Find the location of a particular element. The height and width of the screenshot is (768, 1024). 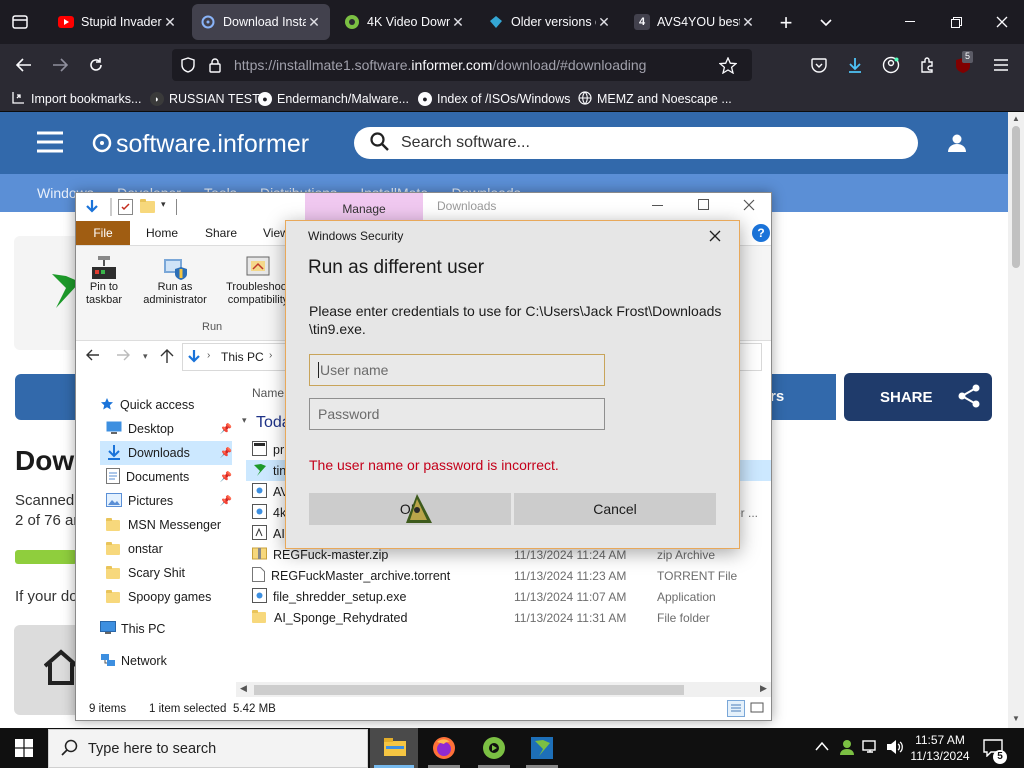

explorer-maximize-icon is located at coordinates (705, 206).